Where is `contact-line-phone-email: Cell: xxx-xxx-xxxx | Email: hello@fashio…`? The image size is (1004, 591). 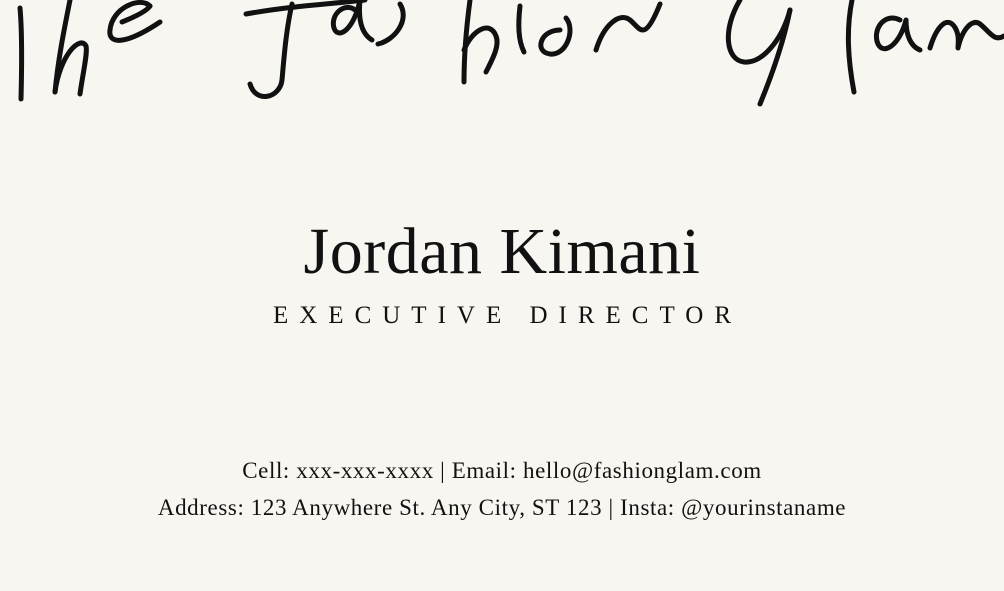
contact-line-phone-email: Cell: xxx-xxx-xxxx | Email: hello@fashio… is located at coordinates (502, 470).